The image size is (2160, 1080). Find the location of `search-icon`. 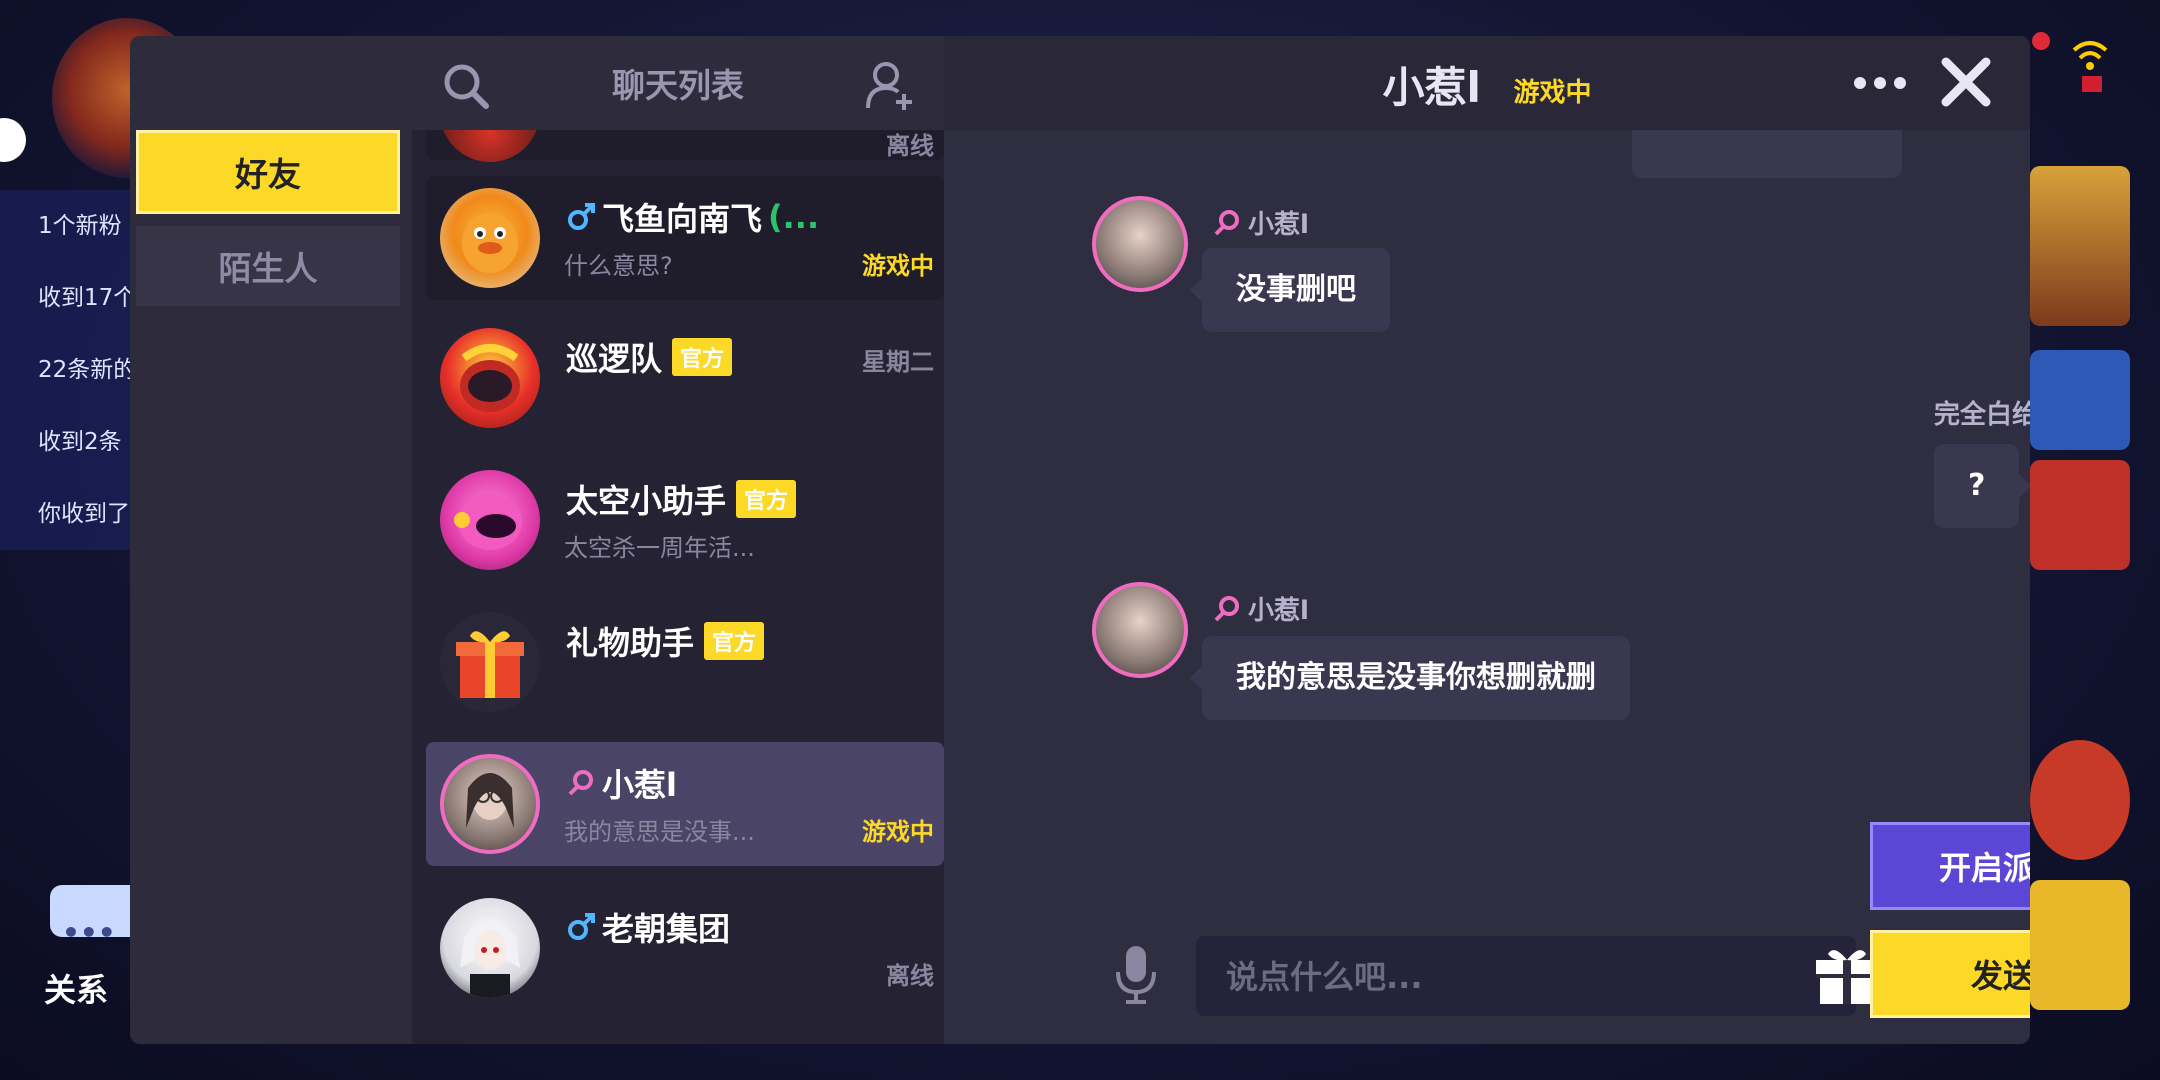

search-icon is located at coordinates (466, 86).